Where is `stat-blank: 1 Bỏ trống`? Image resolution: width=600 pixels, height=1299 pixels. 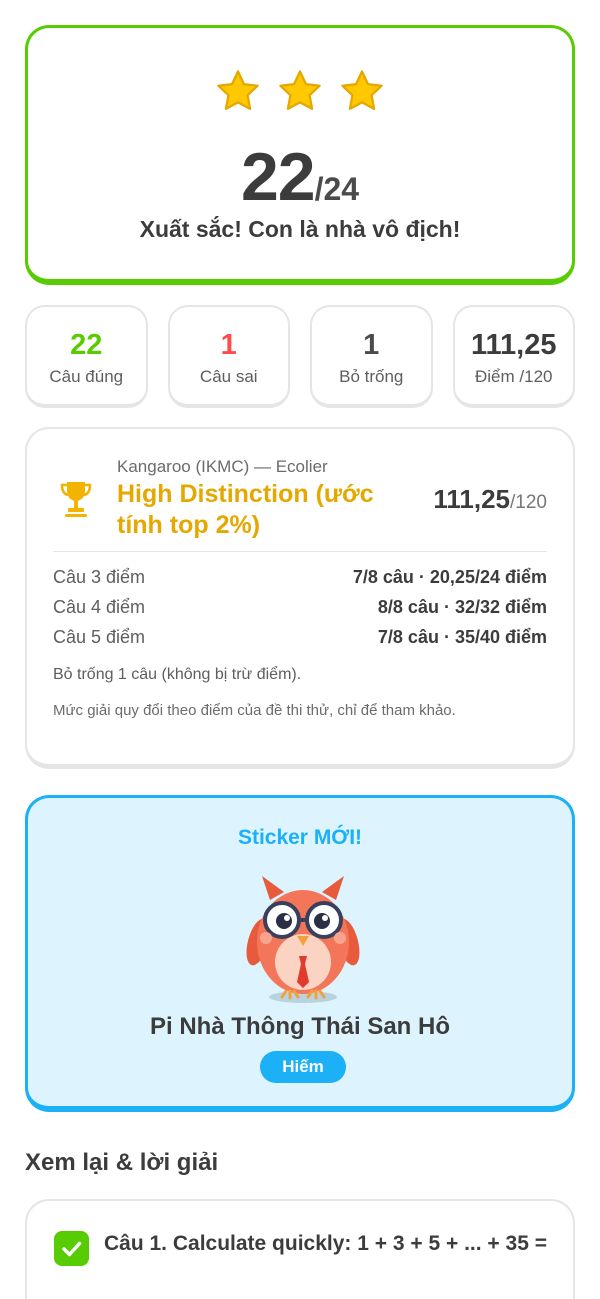
stat-blank: 1 Bỏ trống is located at coordinates (371, 356).